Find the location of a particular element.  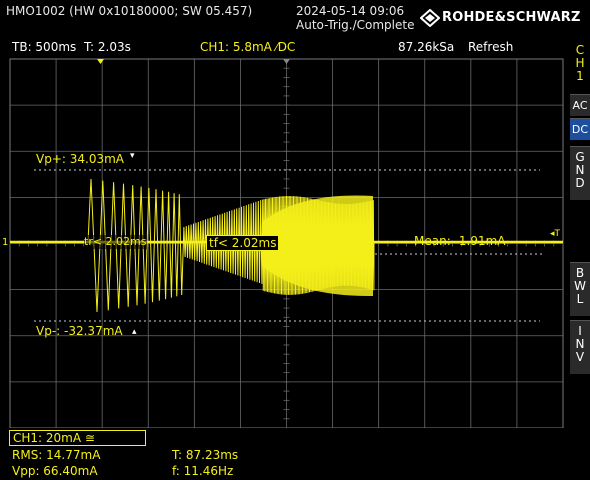

vp-plus-label: Vp+: 34.03mA is located at coordinates (80, 159).